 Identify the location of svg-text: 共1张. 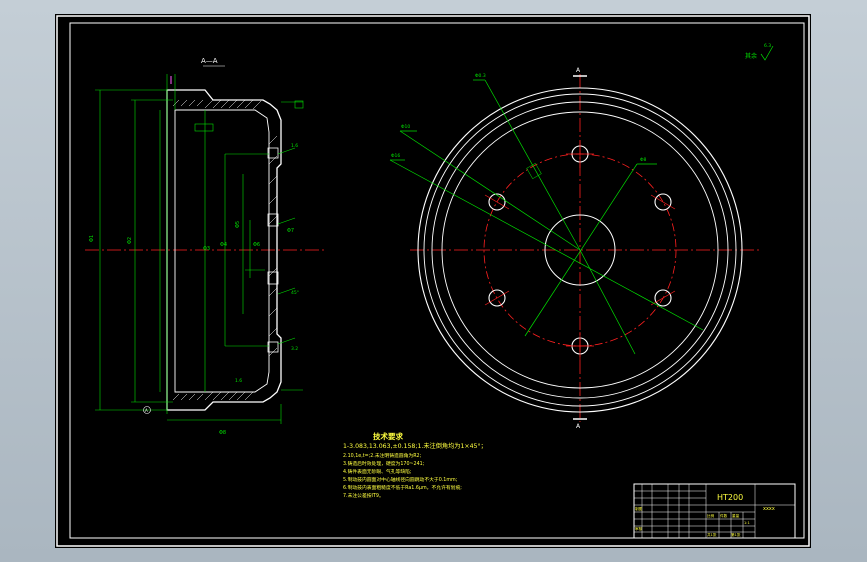
(712, 534).